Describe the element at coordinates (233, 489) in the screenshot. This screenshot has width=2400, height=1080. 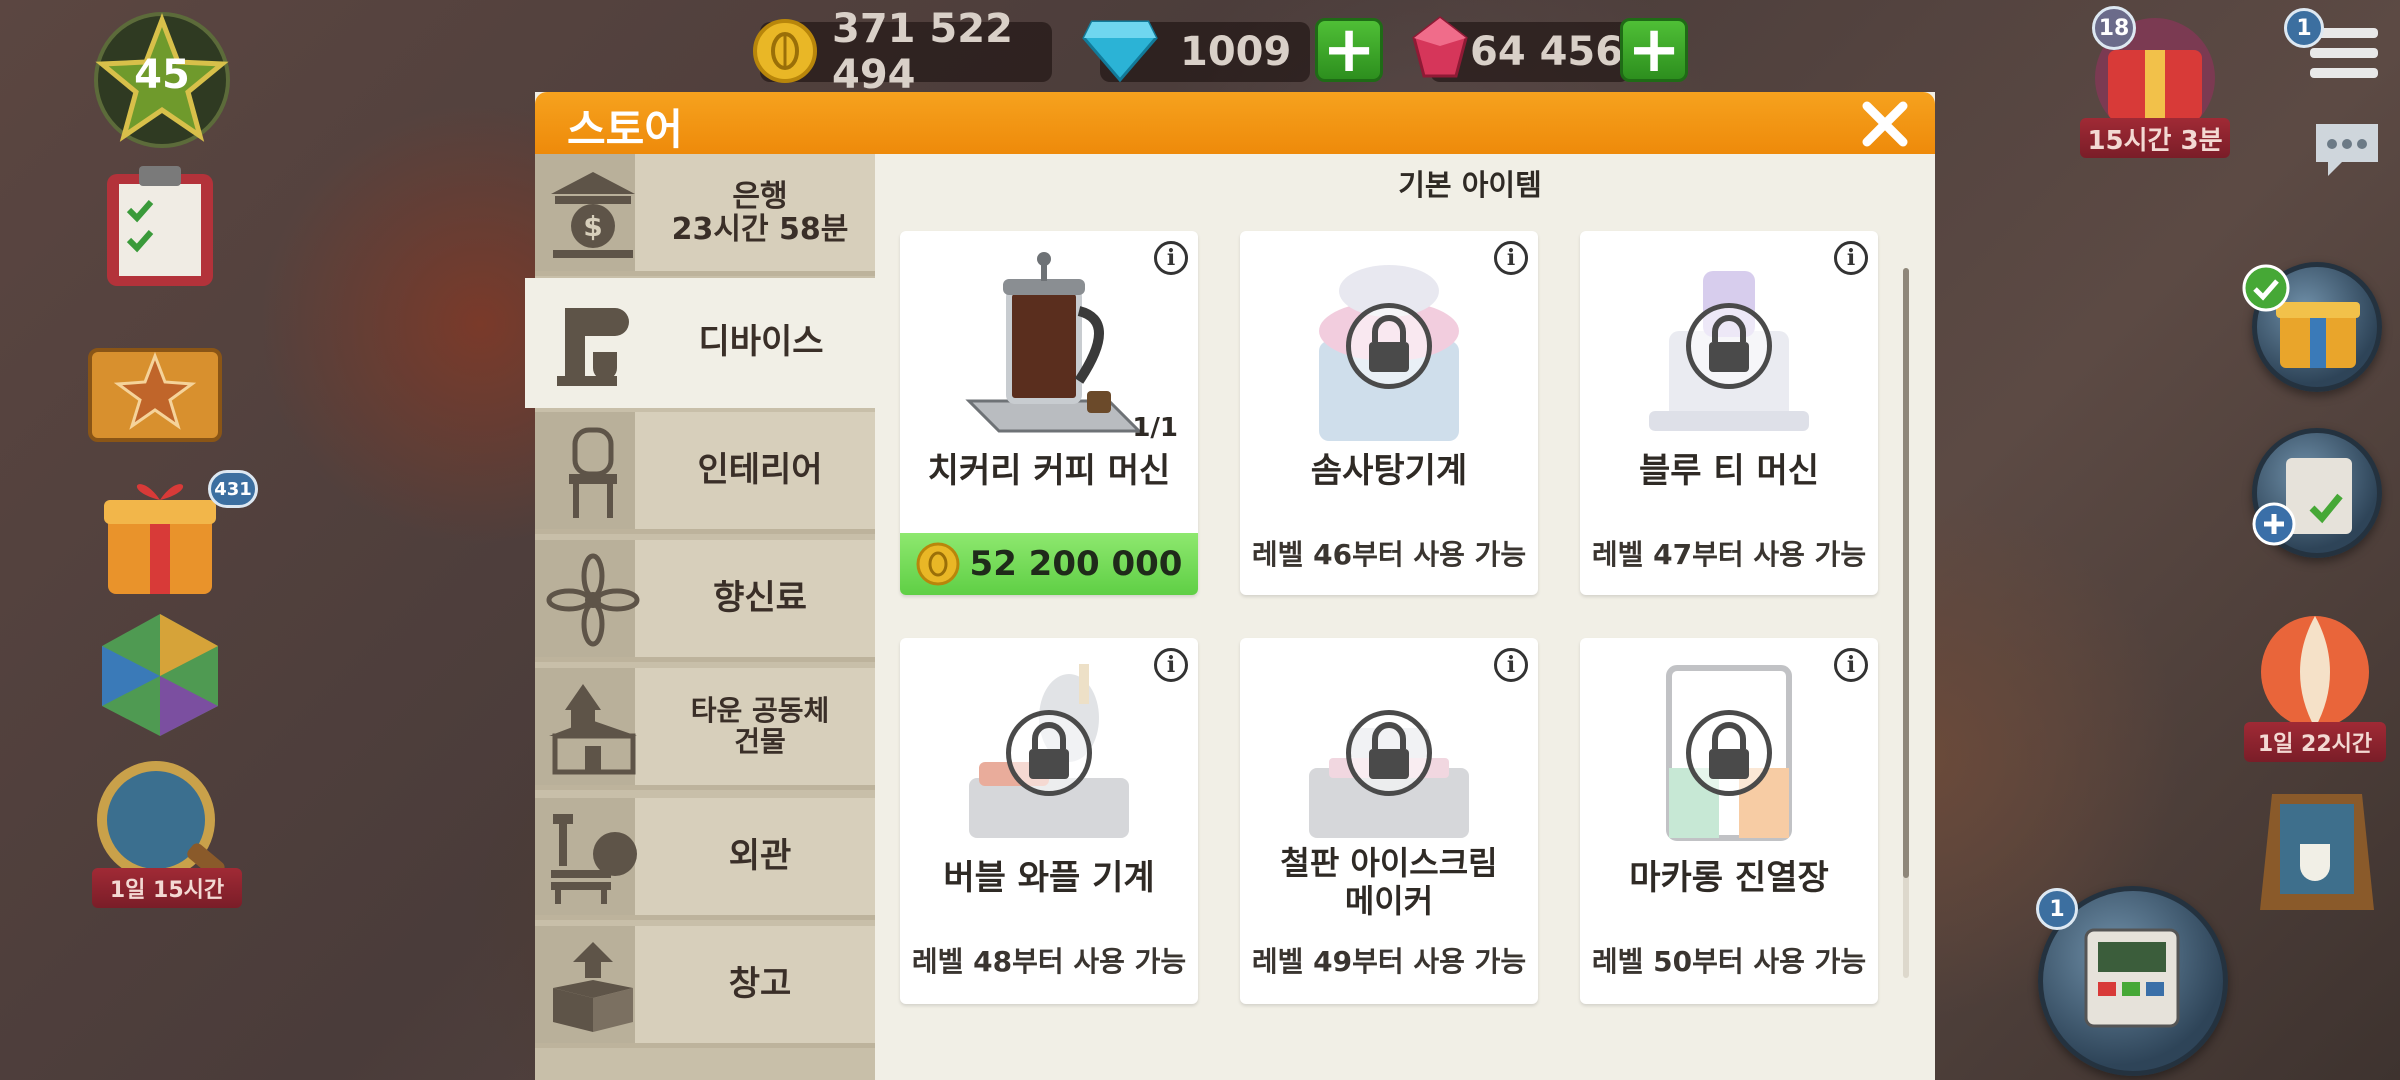
I see `gift-badge: 431` at that location.